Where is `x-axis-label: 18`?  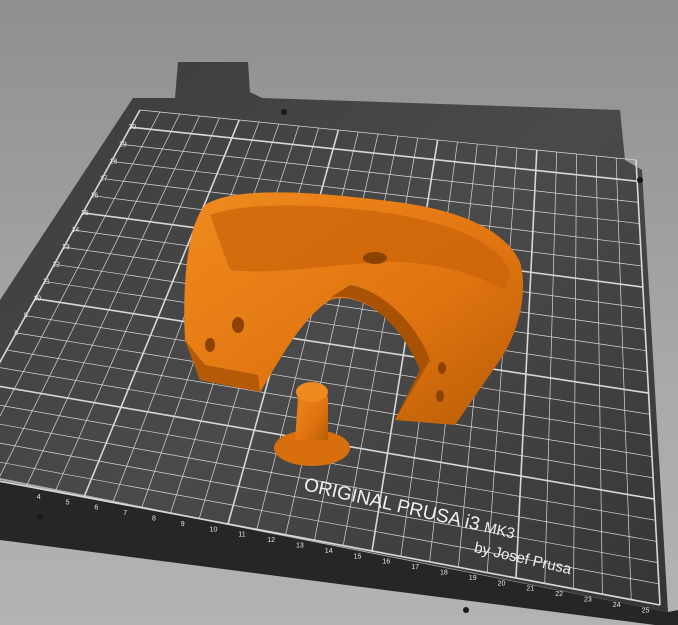
x-axis-label: 18 is located at coordinates (444, 573).